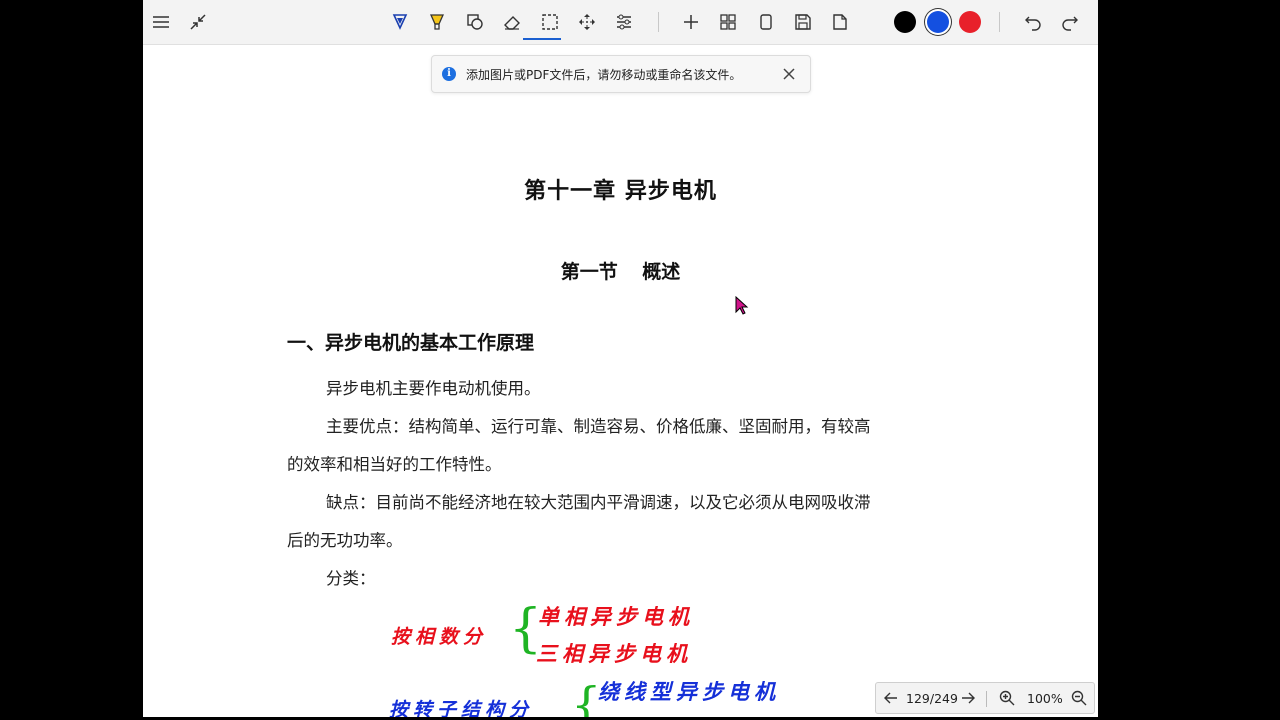  Describe the element at coordinates (766, 22) in the screenshot. I see `page-icon` at that location.